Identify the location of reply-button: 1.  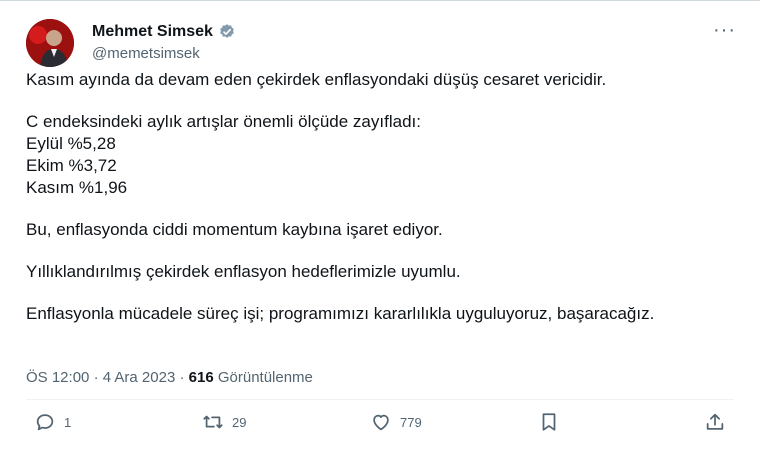
(52, 422).